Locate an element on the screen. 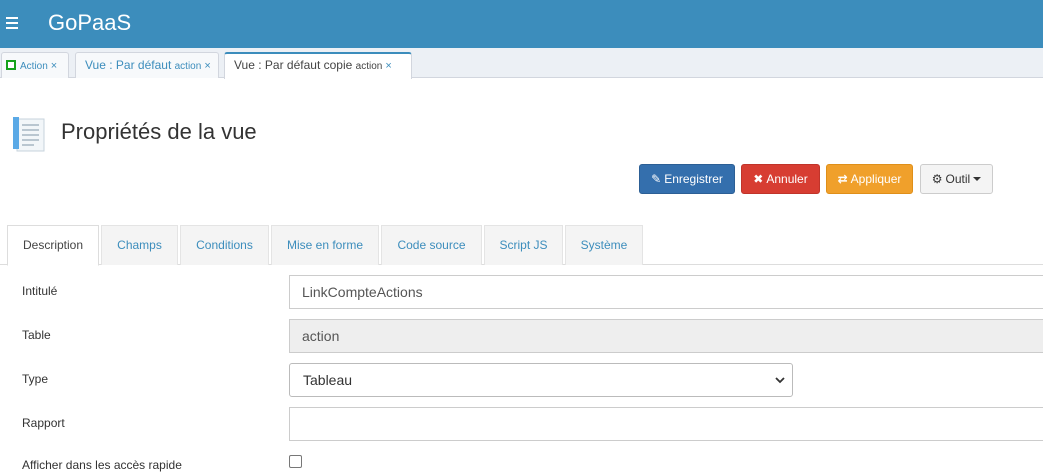 The image size is (1043, 473). tab-systeme: Système is located at coordinates (604, 245).